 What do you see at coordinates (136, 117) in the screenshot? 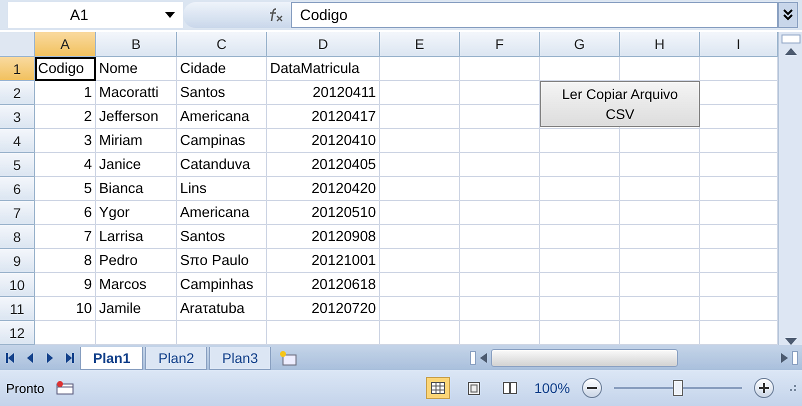
I see `table-cell: Jefferson` at bounding box center [136, 117].